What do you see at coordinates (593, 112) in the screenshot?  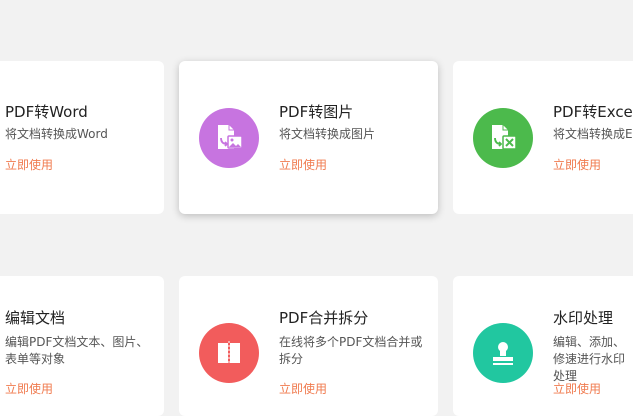 I see `card-title: PDF转Excel` at bounding box center [593, 112].